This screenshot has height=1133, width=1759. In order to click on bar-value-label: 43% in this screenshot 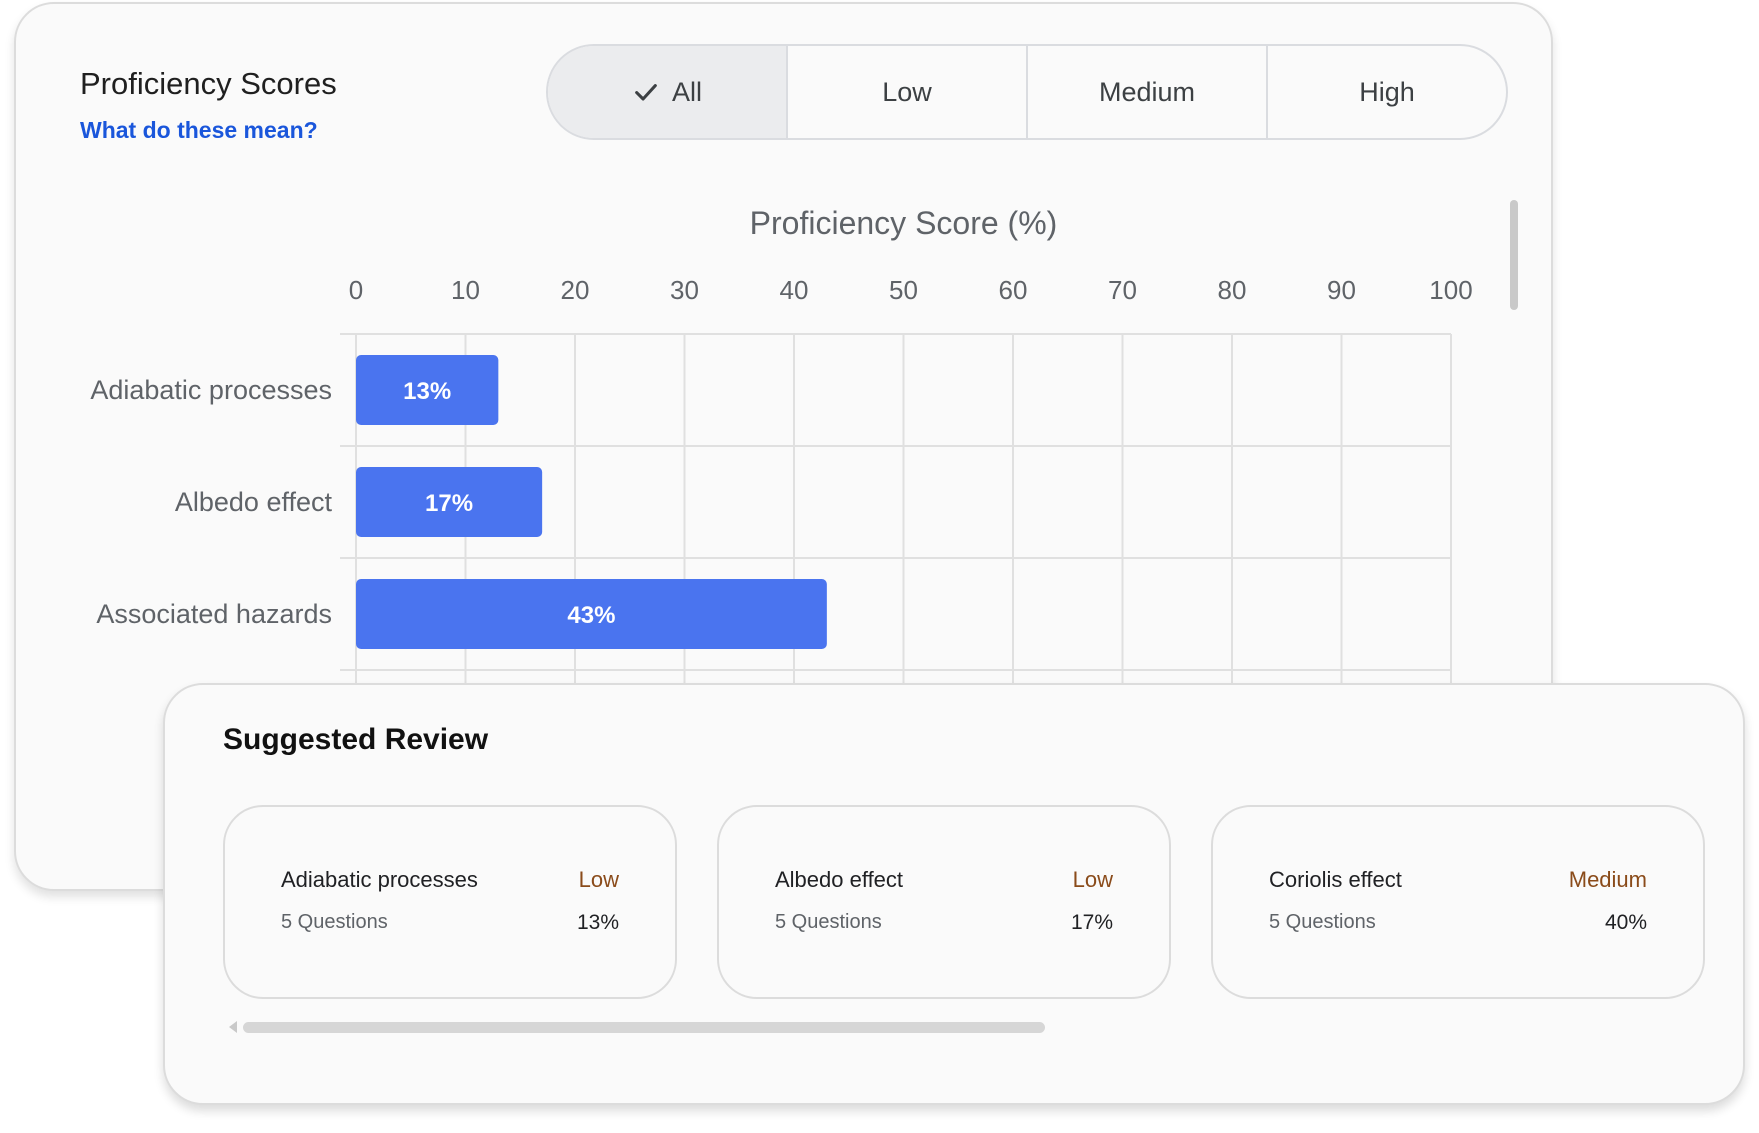, I will do `click(591, 615)`.